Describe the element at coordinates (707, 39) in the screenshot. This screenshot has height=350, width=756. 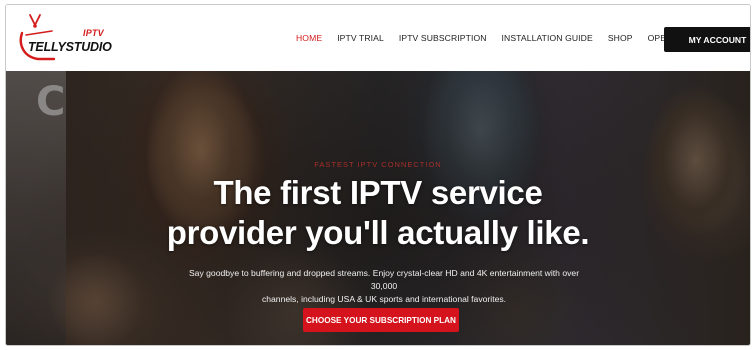
I see `my-account-button: MY ACCOUNT` at that location.